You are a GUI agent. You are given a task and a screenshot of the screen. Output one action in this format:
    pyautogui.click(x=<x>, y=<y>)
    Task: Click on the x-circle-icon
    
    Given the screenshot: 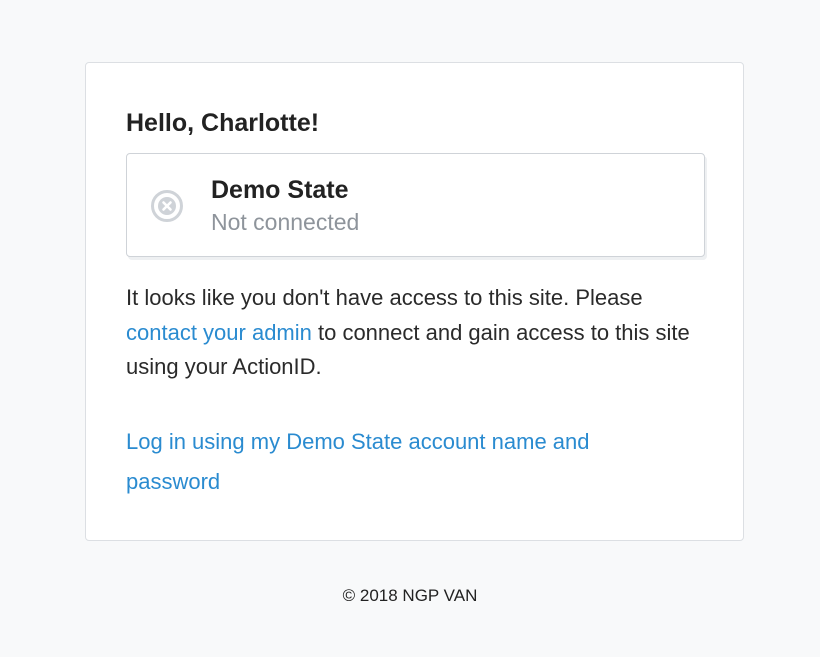 What is the action you would take?
    pyautogui.click(x=167, y=206)
    